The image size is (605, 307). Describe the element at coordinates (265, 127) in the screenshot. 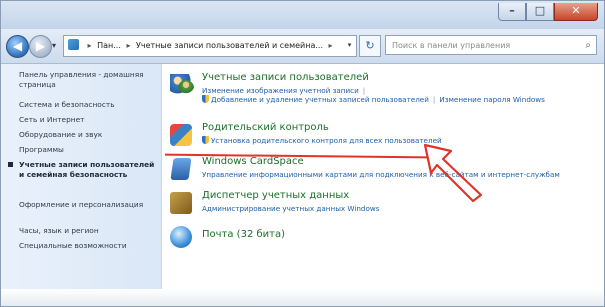

I see `category-title: Родительский контроль` at that location.